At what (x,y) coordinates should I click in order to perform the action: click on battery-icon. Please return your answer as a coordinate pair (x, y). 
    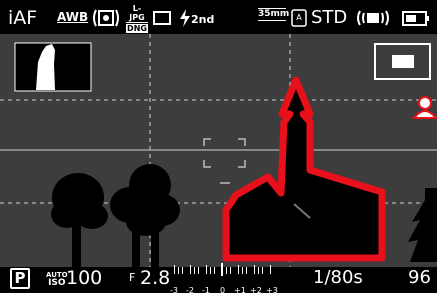
    Looking at the image, I should click on (416, 18).